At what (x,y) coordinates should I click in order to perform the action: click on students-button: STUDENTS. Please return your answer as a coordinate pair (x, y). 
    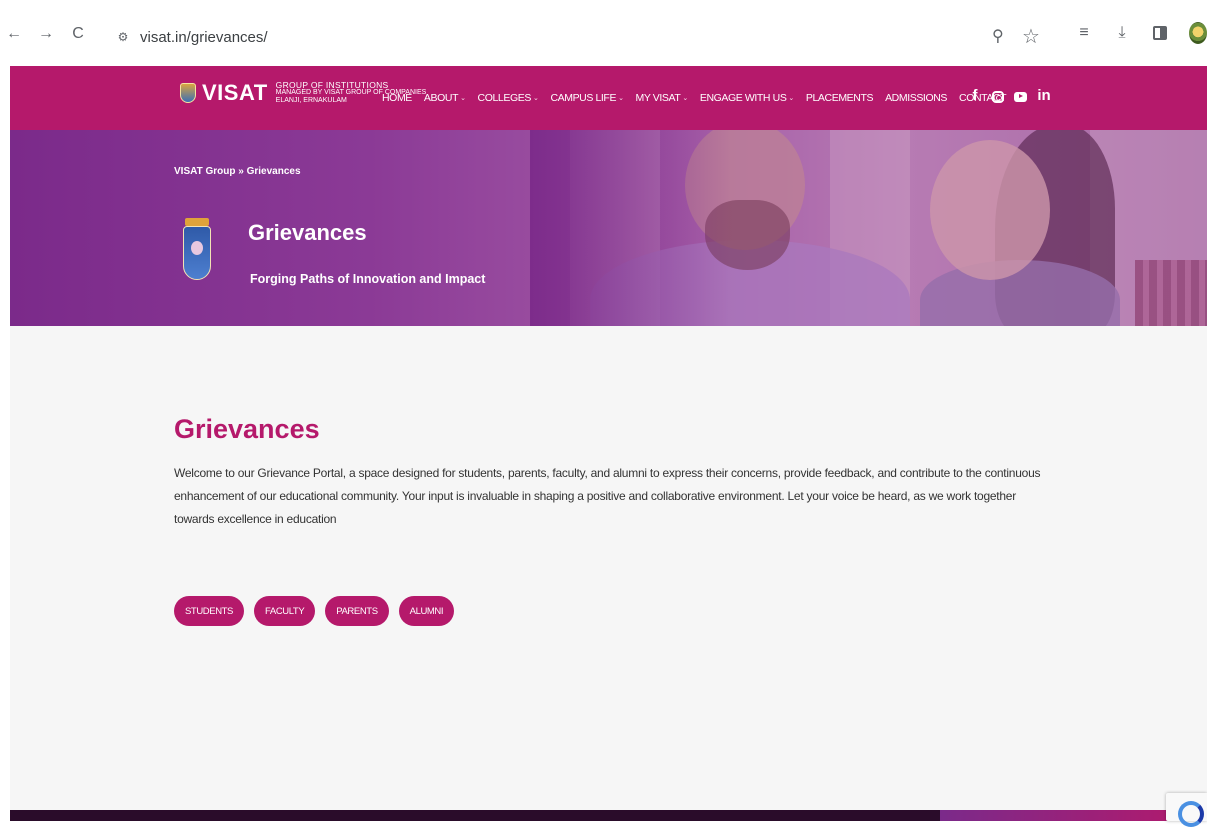
    Looking at the image, I should click on (209, 611).